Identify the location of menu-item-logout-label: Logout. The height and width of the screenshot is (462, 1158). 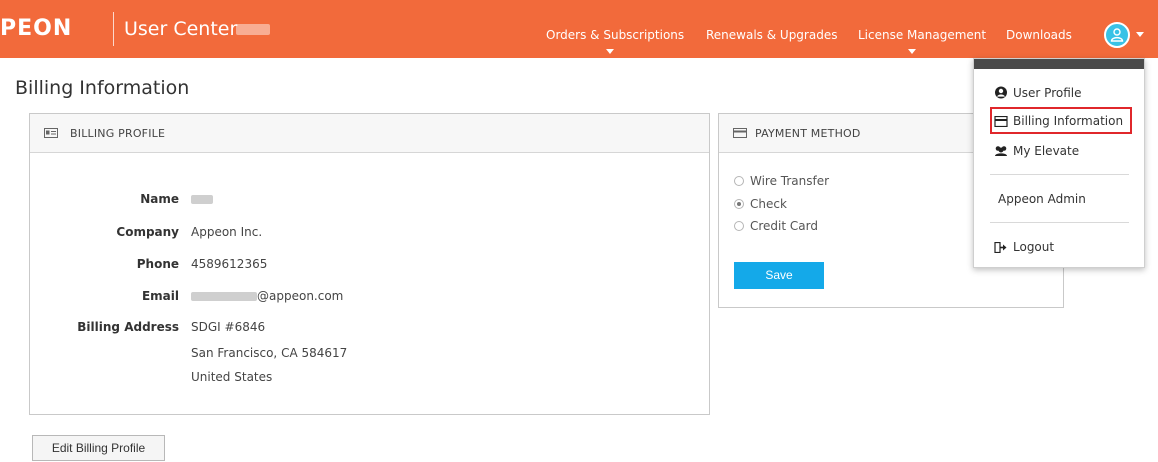
(1034, 247).